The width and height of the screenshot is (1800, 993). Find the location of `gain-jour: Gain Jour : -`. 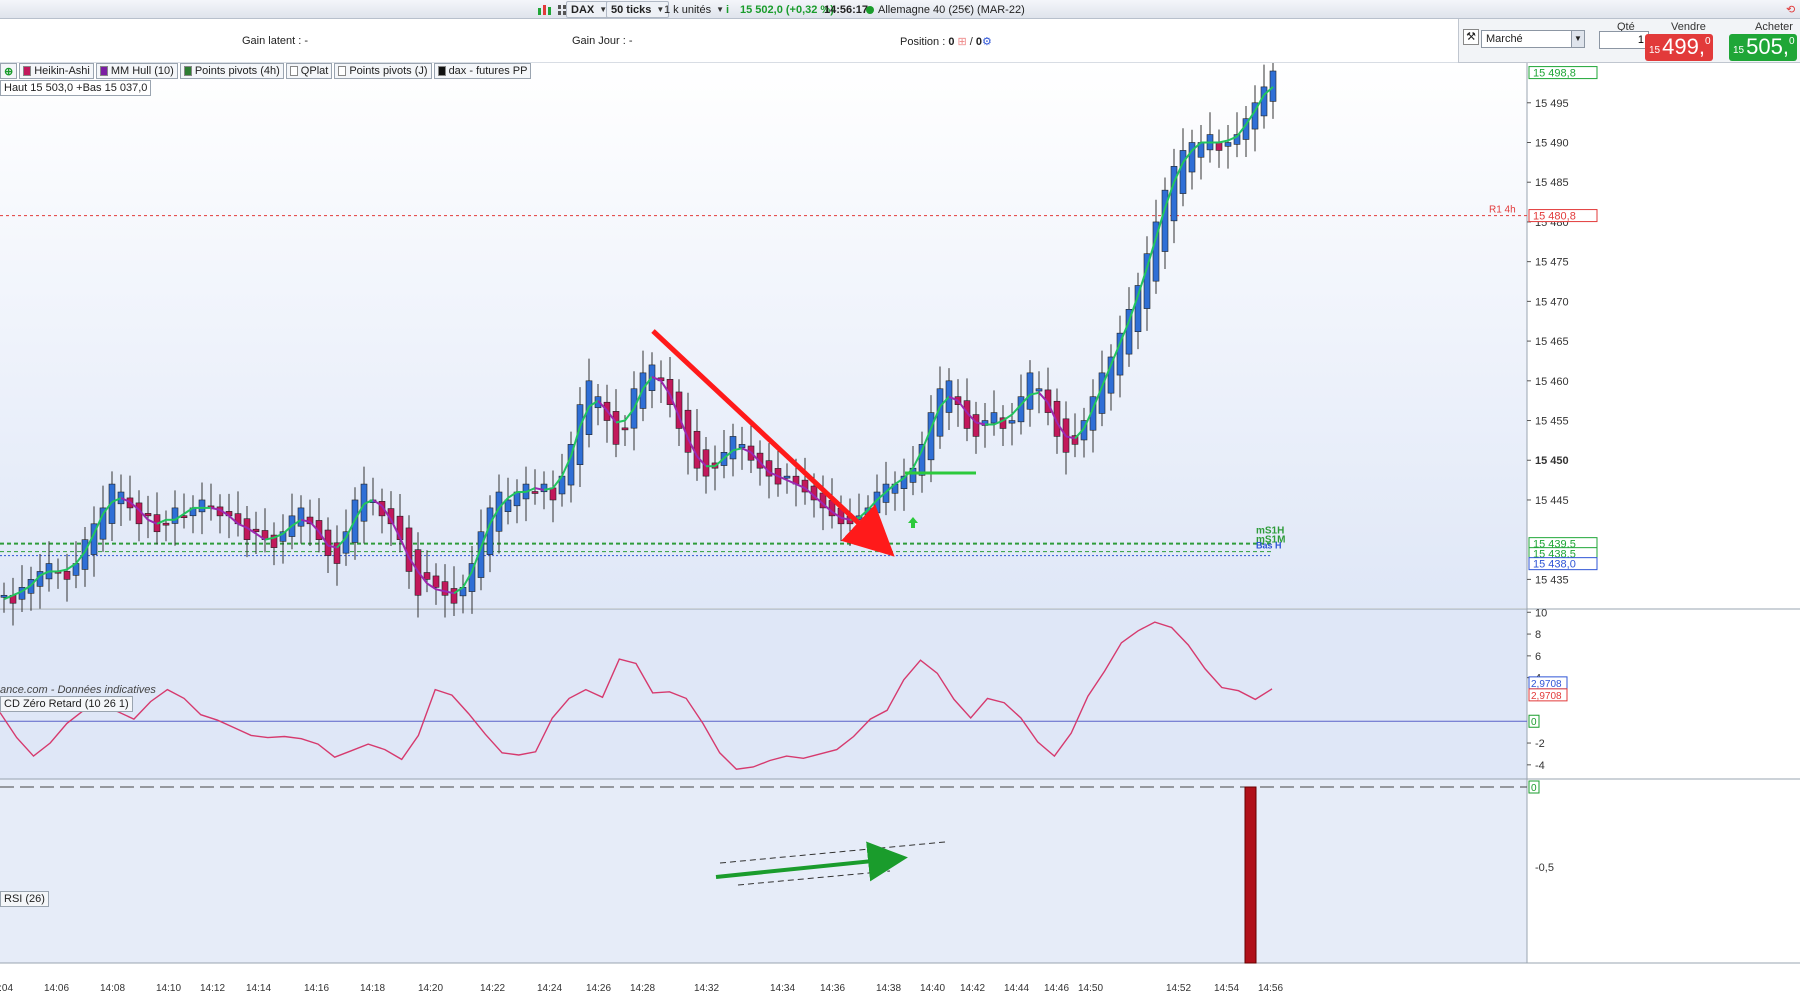

gain-jour: Gain Jour : - is located at coordinates (602, 41).